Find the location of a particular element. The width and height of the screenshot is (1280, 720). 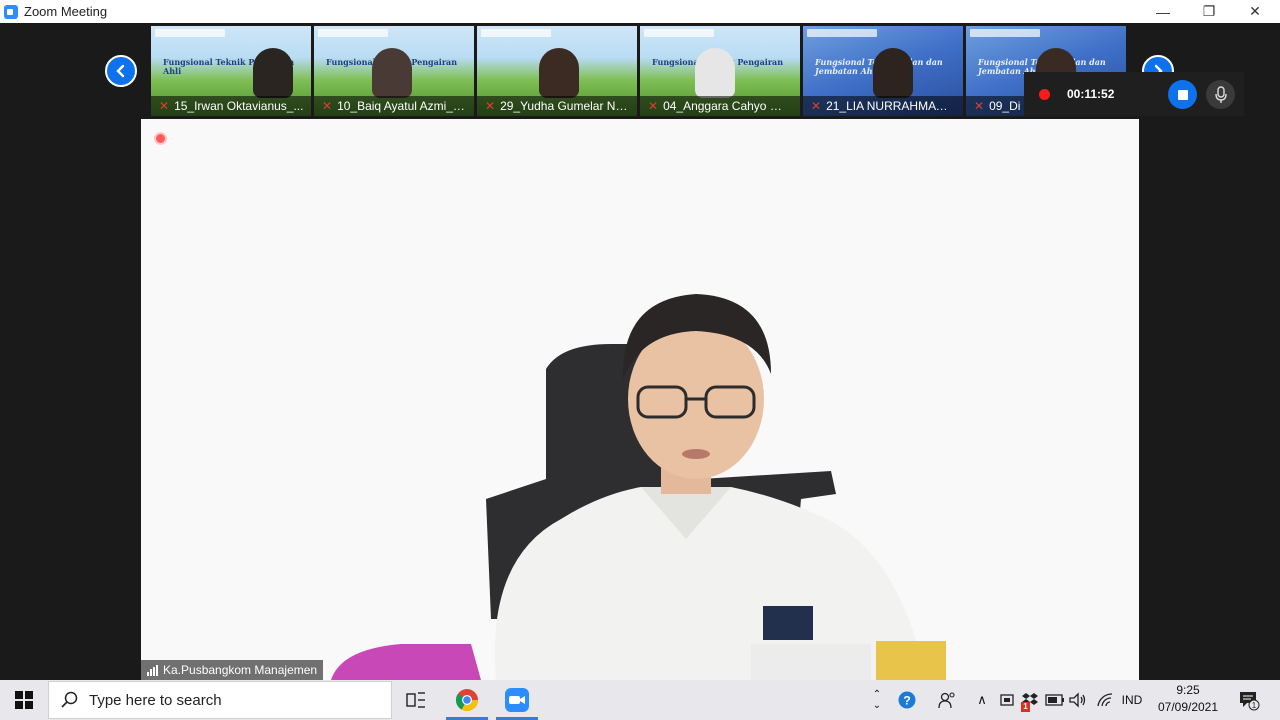

battery-icon is located at coordinates (1054, 700).